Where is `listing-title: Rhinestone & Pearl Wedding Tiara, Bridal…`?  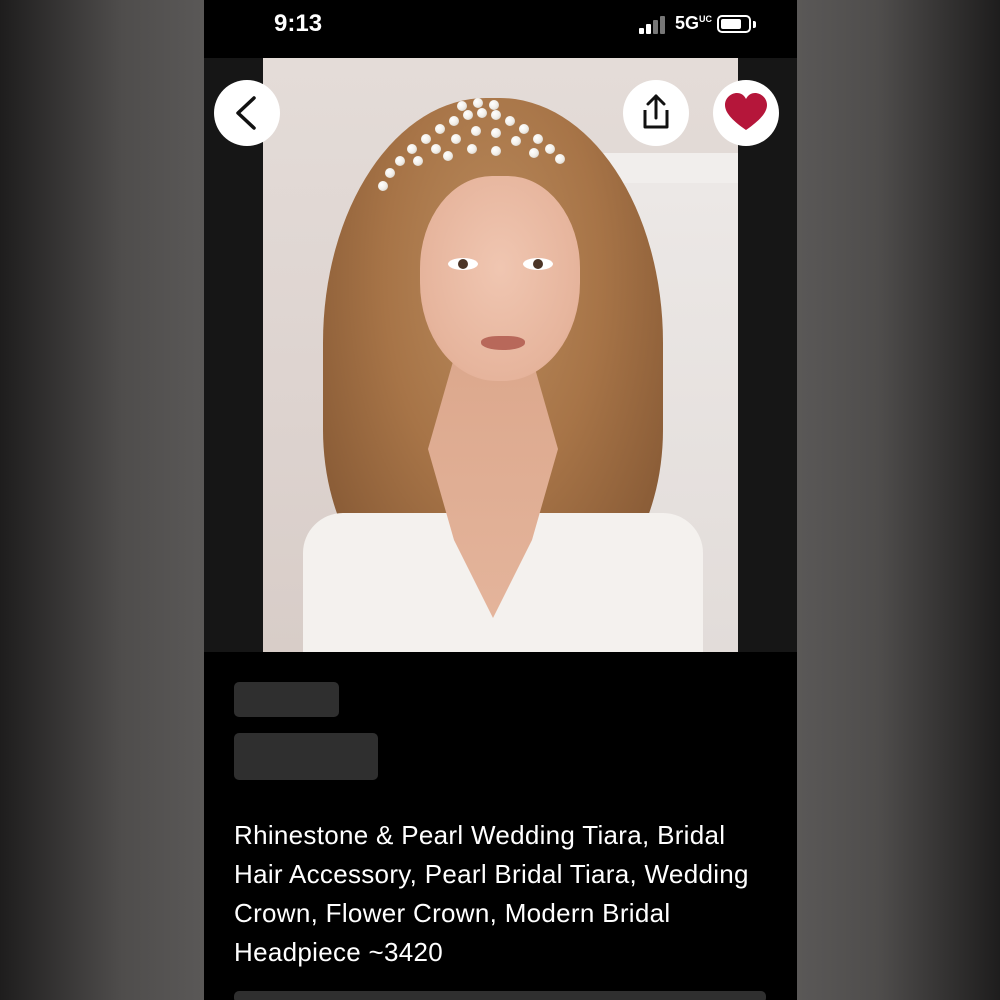 listing-title: Rhinestone & Pearl Wedding Tiara, Bridal… is located at coordinates (491, 893).